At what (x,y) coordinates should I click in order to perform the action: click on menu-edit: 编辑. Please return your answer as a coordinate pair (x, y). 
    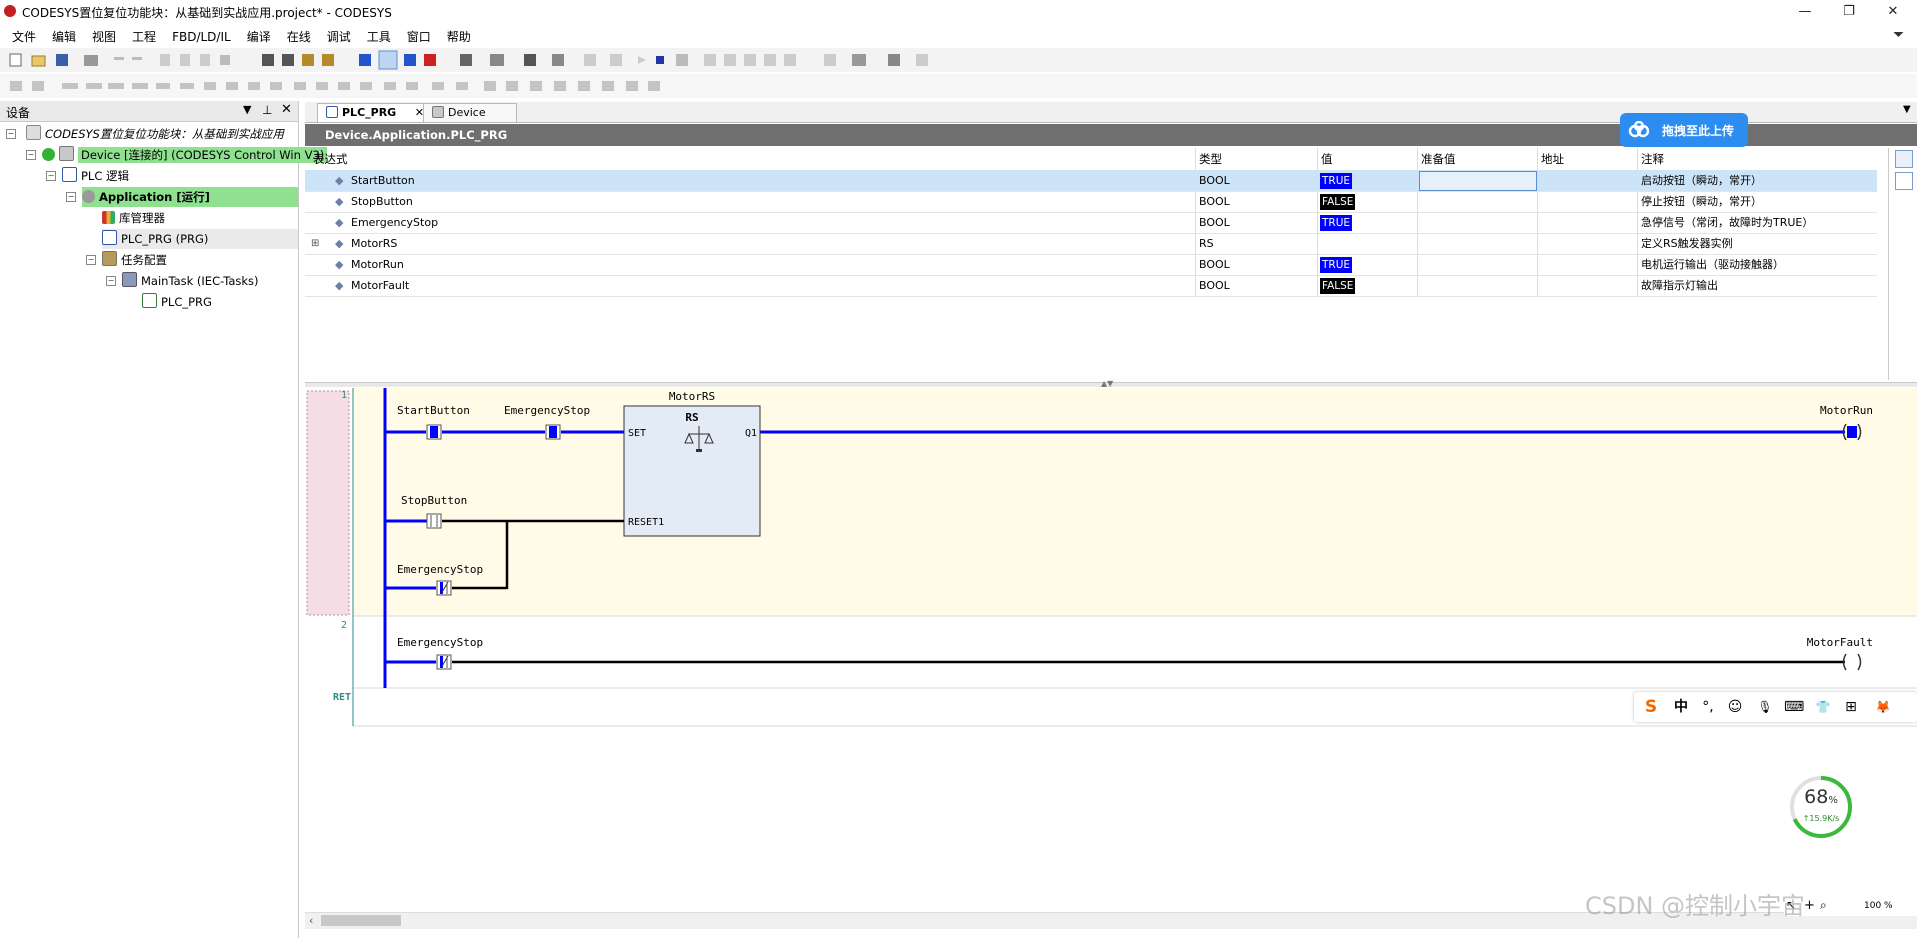
    Looking at the image, I should click on (64, 36).